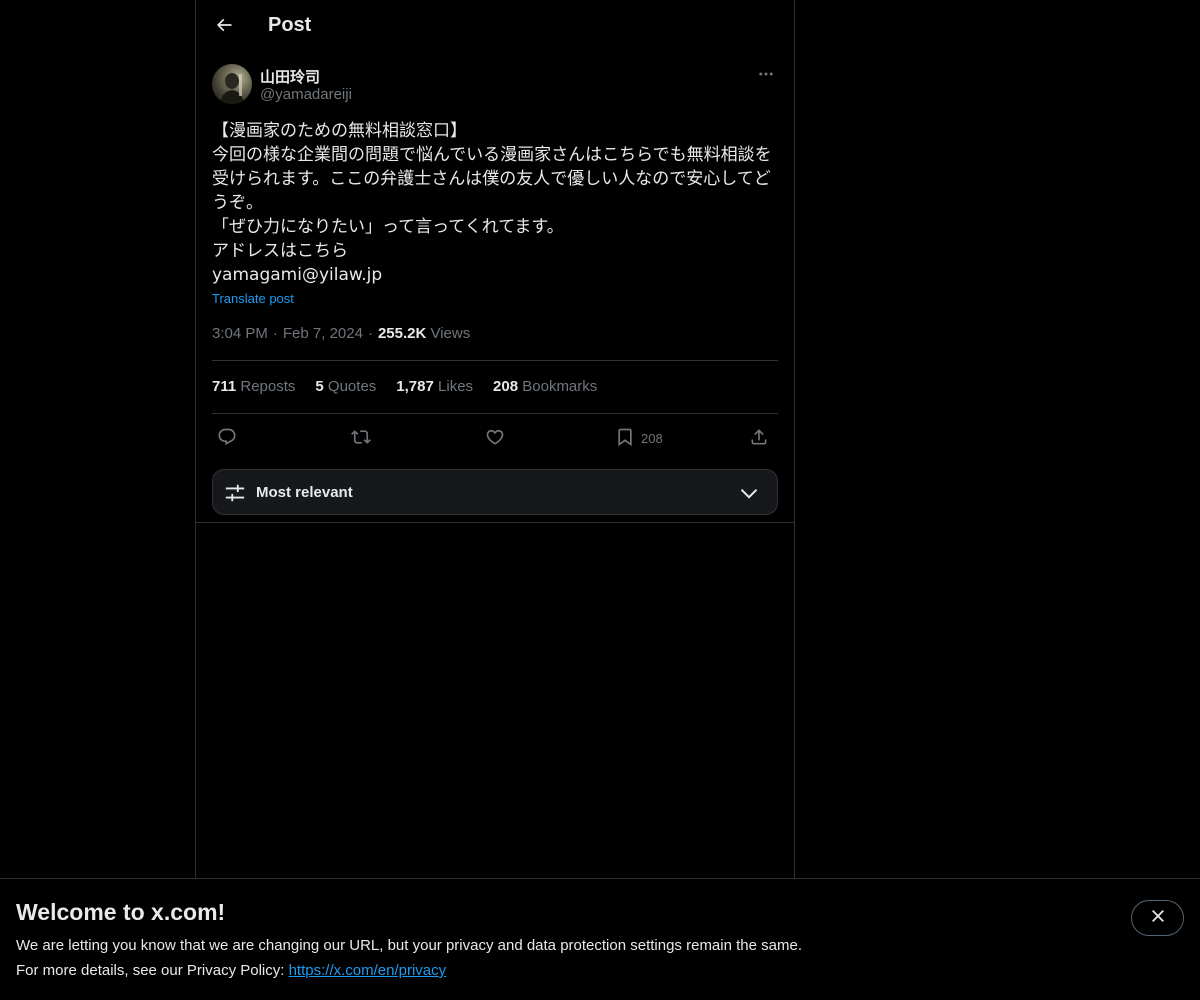  Describe the element at coordinates (495, 492) in the screenshot. I see `reply-sort-selector: Most relevant` at that location.